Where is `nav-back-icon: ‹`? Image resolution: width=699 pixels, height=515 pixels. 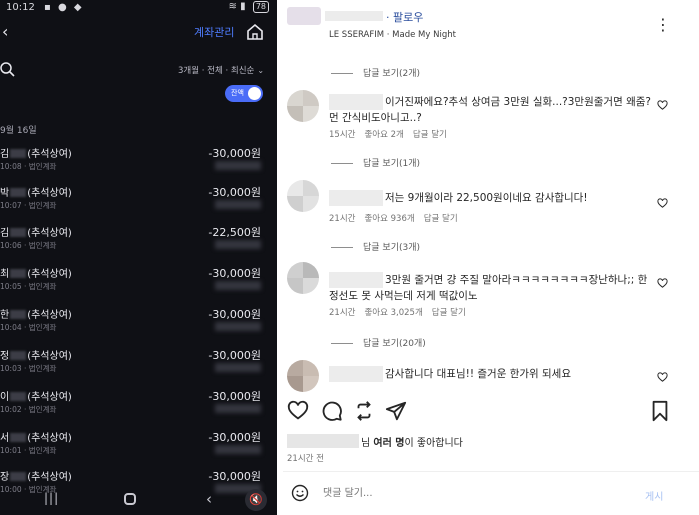 nav-back-icon: ‹ is located at coordinates (209, 499).